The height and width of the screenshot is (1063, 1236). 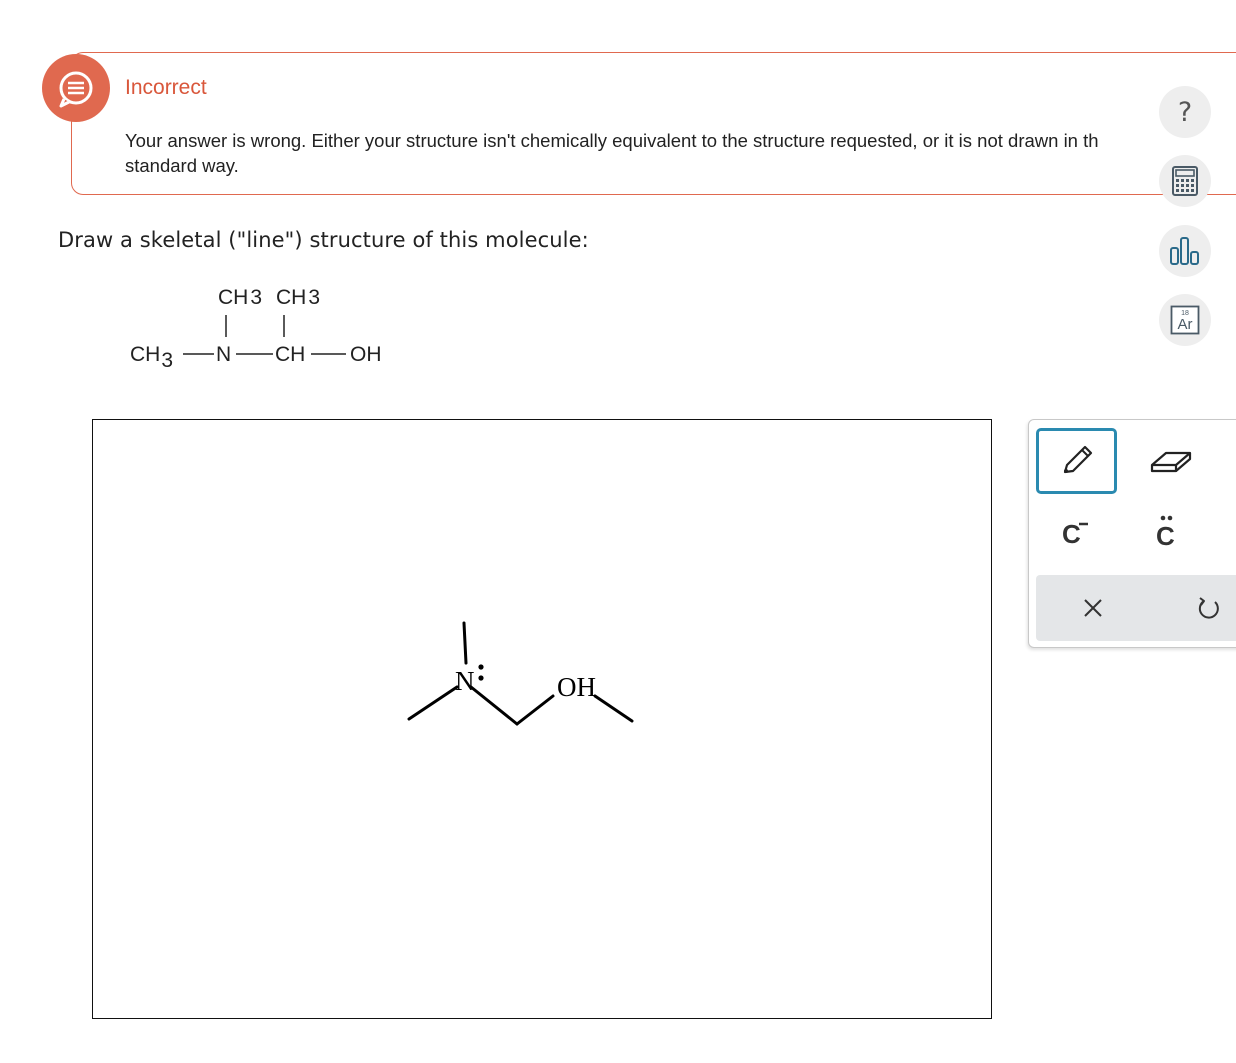 I want to click on bond-ch2-o, so click(x=535, y=710).